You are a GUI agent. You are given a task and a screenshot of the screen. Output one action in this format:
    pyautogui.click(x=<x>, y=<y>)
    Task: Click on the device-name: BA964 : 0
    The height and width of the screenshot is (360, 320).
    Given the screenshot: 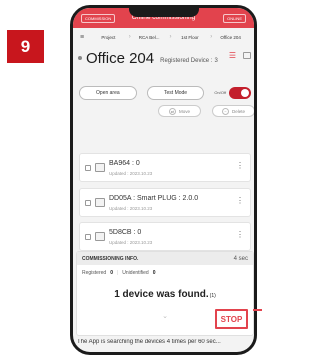 What is the action you would take?
    pyautogui.click(x=124, y=163)
    